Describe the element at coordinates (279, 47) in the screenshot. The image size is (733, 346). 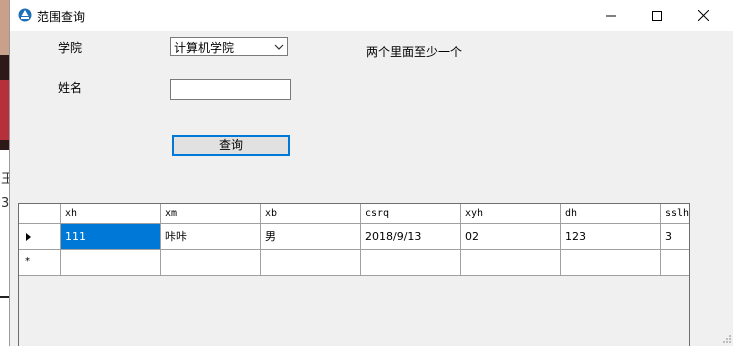
I see `chevron-down-icon` at that location.